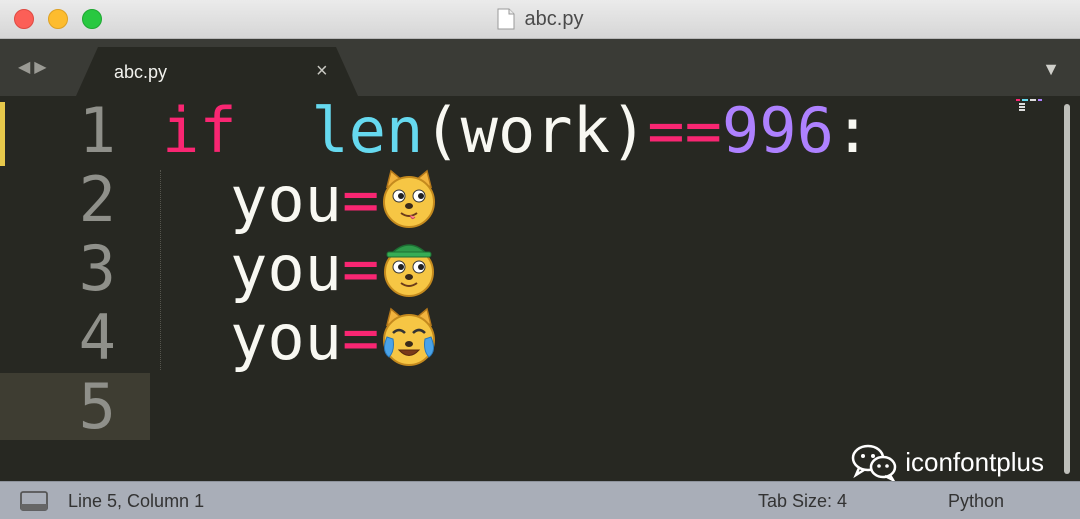  Describe the element at coordinates (141, 72) in the screenshot. I see `tab-label: abc.py` at that location.